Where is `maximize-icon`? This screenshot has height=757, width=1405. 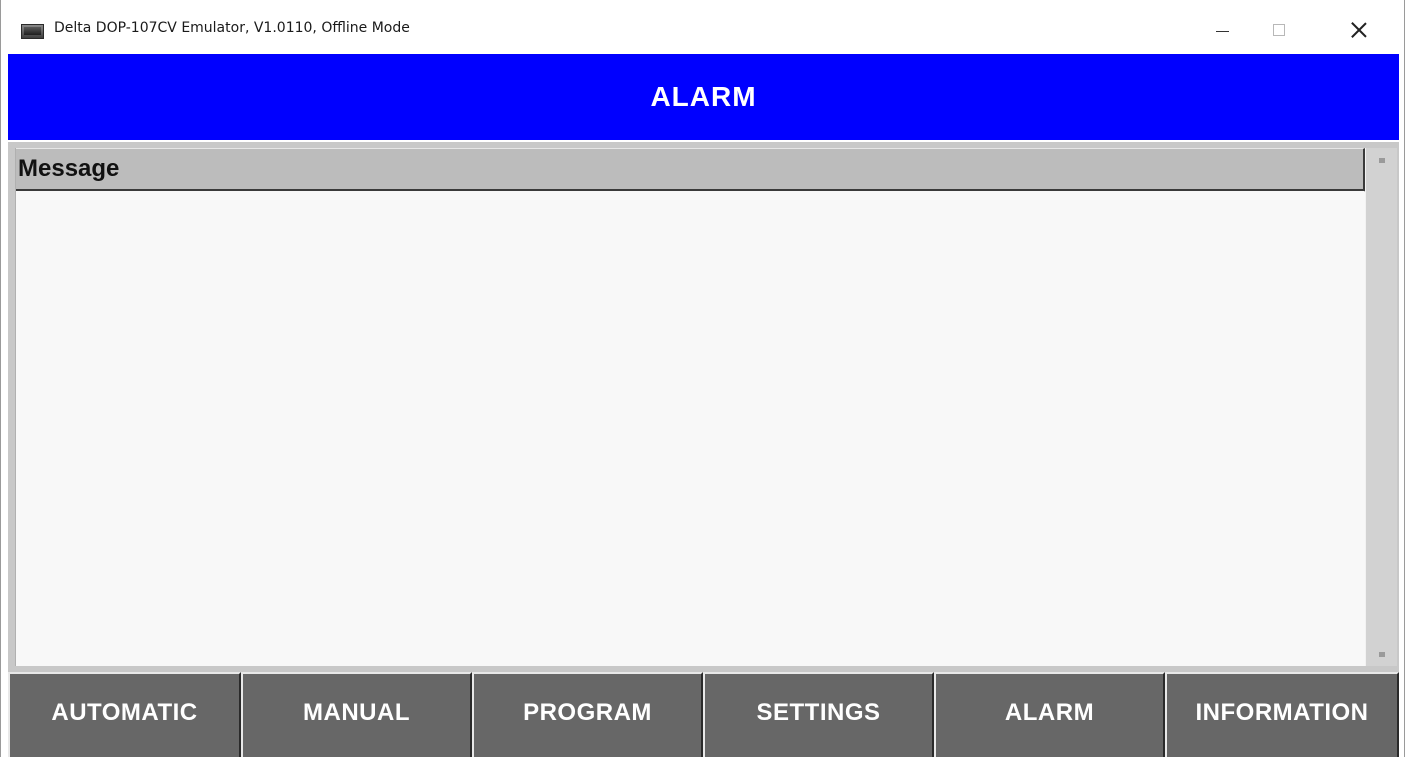
maximize-icon is located at coordinates (1279, 30).